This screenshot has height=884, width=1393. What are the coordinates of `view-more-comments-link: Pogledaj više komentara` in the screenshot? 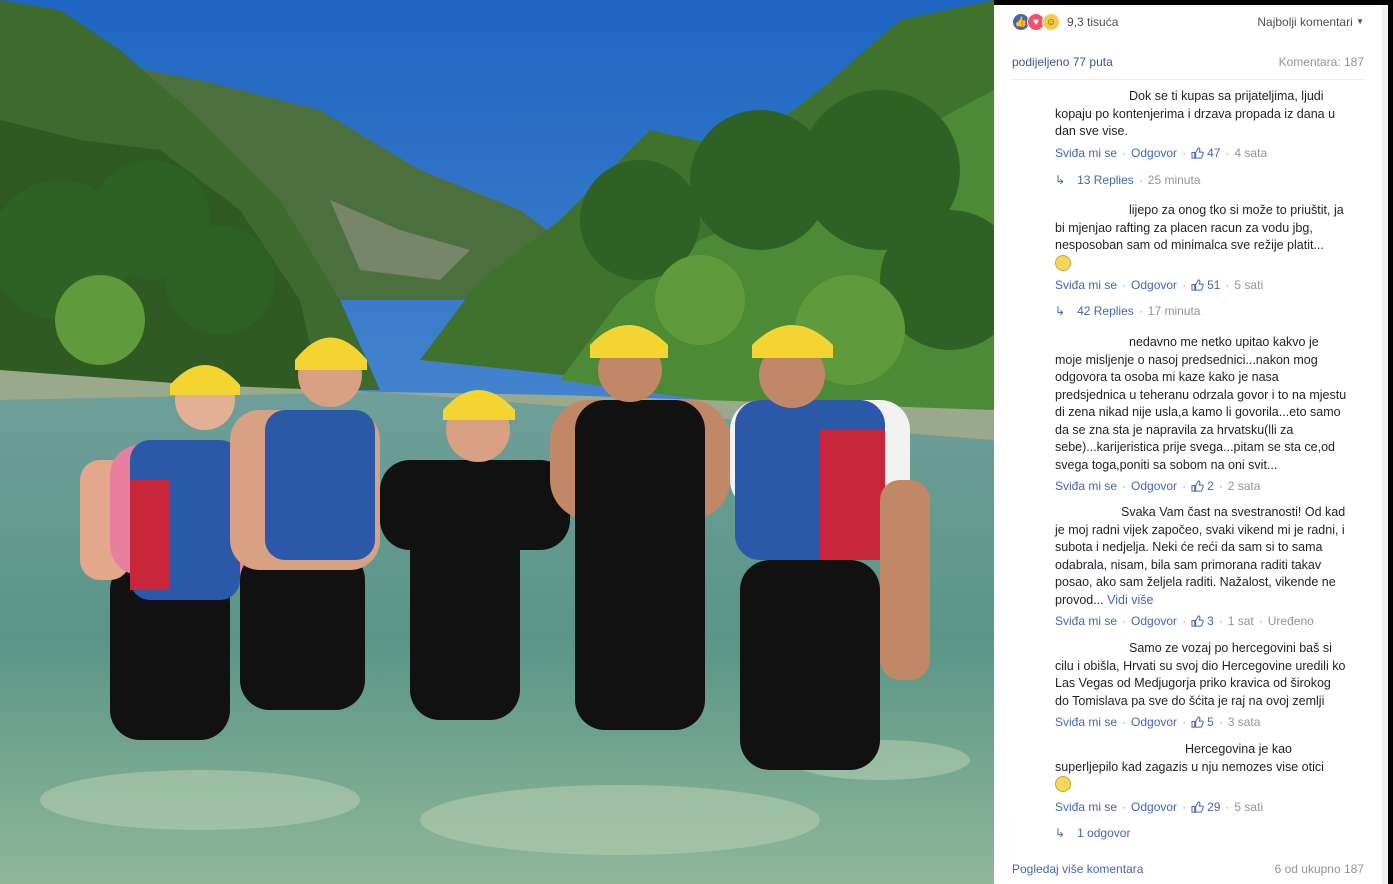 It's located at (1077, 869).